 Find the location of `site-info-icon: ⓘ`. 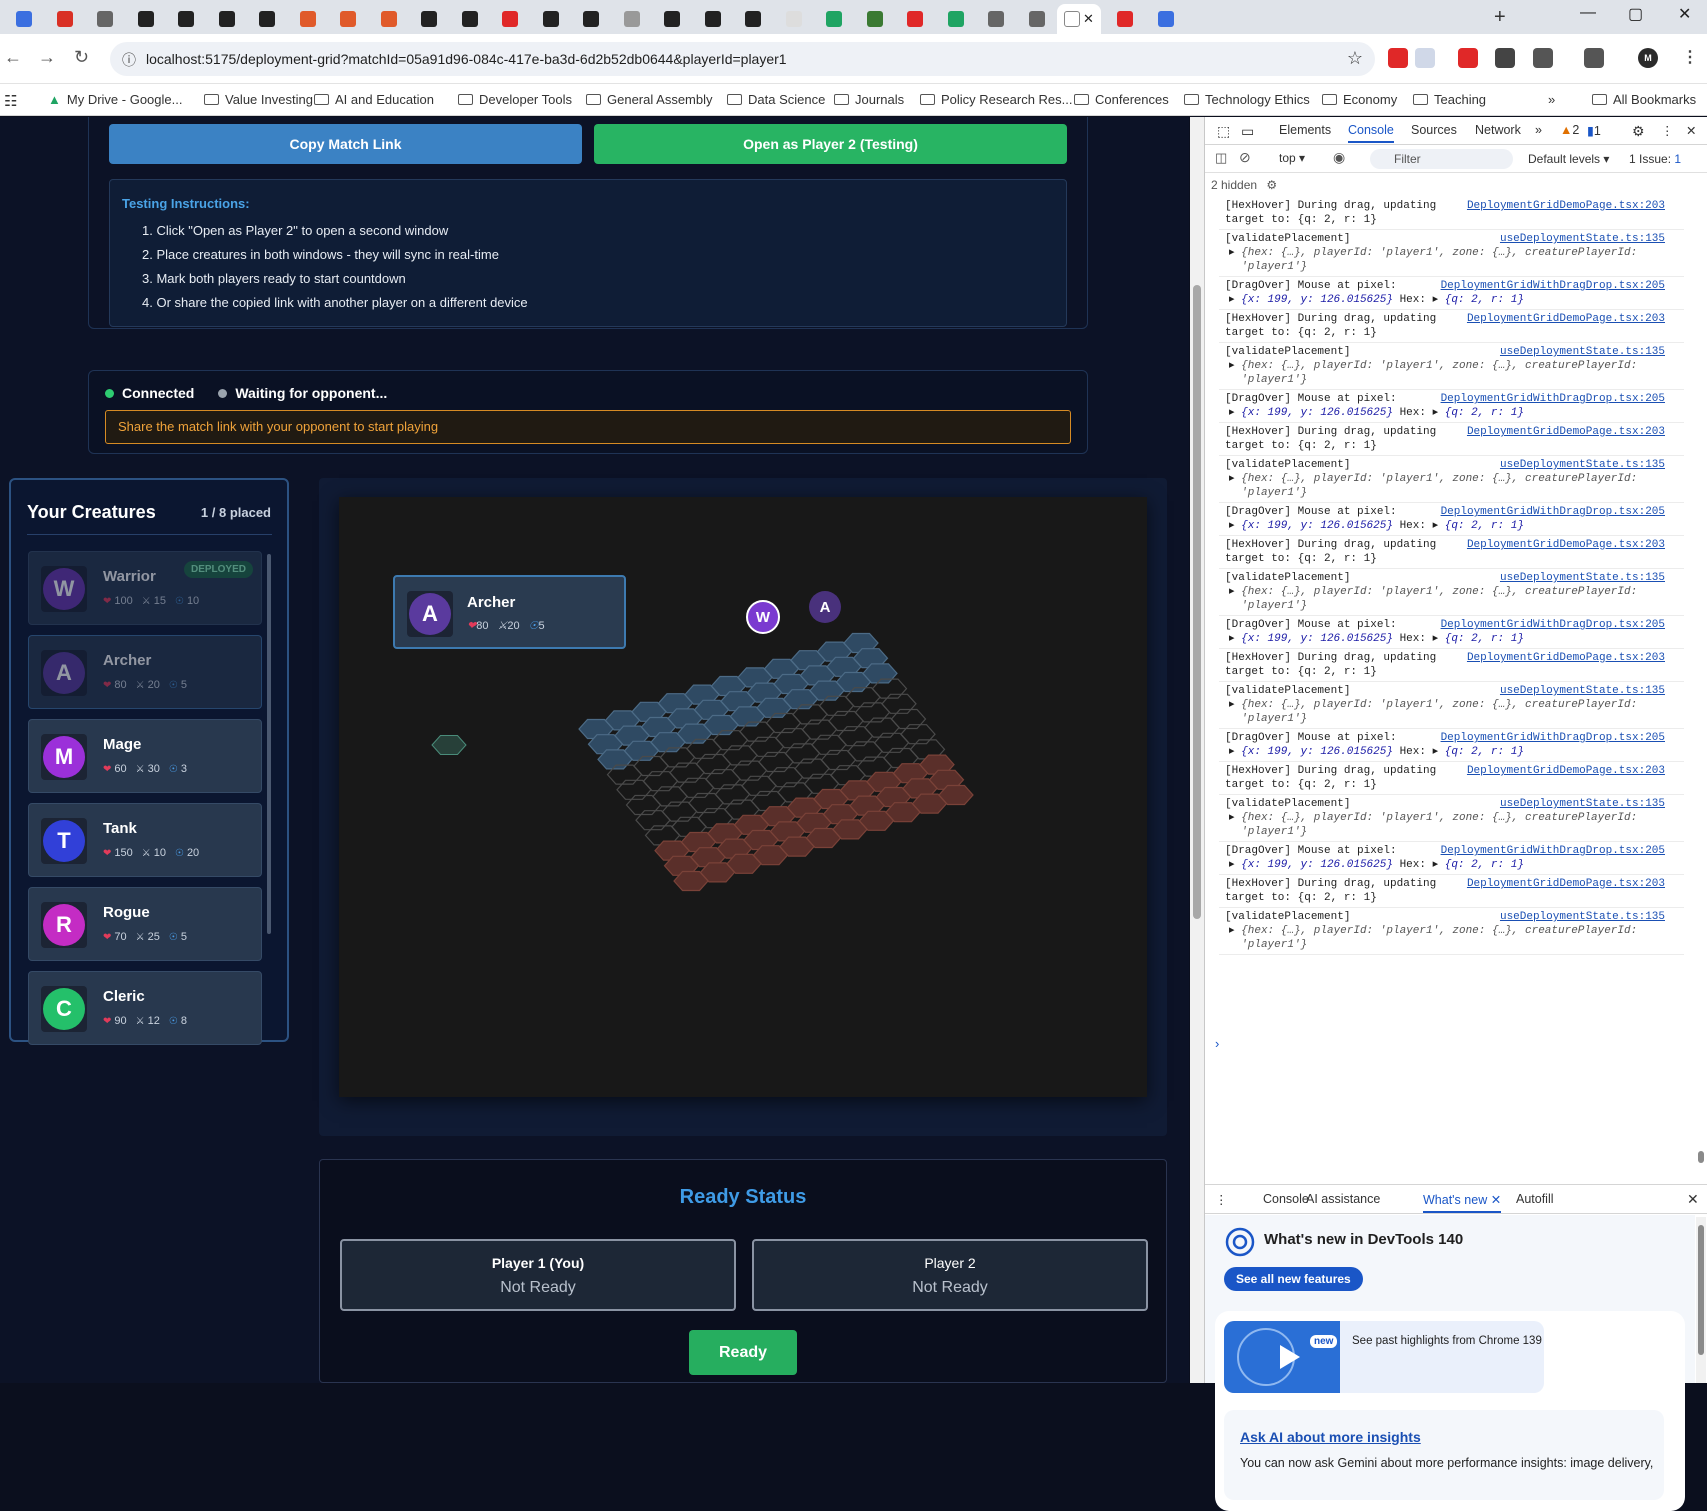

site-info-icon: ⓘ is located at coordinates (129, 60).